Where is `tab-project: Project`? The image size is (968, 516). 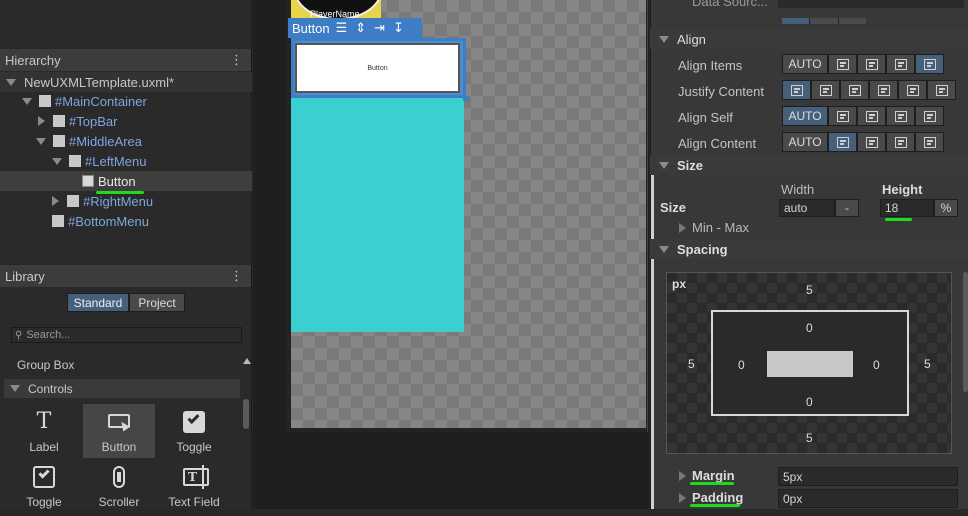 tab-project: Project is located at coordinates (157, 302).